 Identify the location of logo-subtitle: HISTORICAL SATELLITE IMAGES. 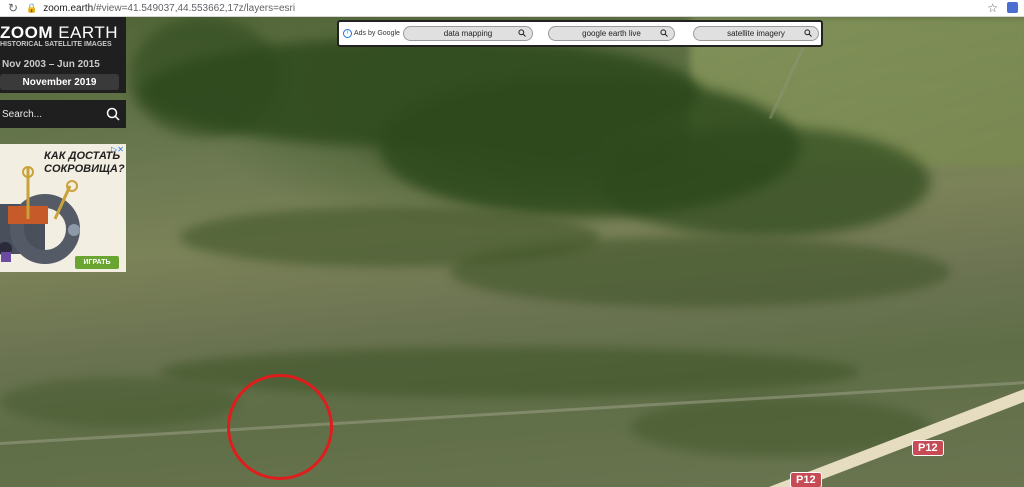
(56, 44).